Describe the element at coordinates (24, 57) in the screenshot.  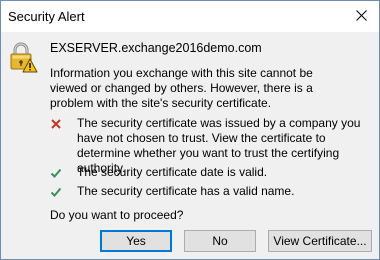
I see `padlock-warning-icon` at that location.